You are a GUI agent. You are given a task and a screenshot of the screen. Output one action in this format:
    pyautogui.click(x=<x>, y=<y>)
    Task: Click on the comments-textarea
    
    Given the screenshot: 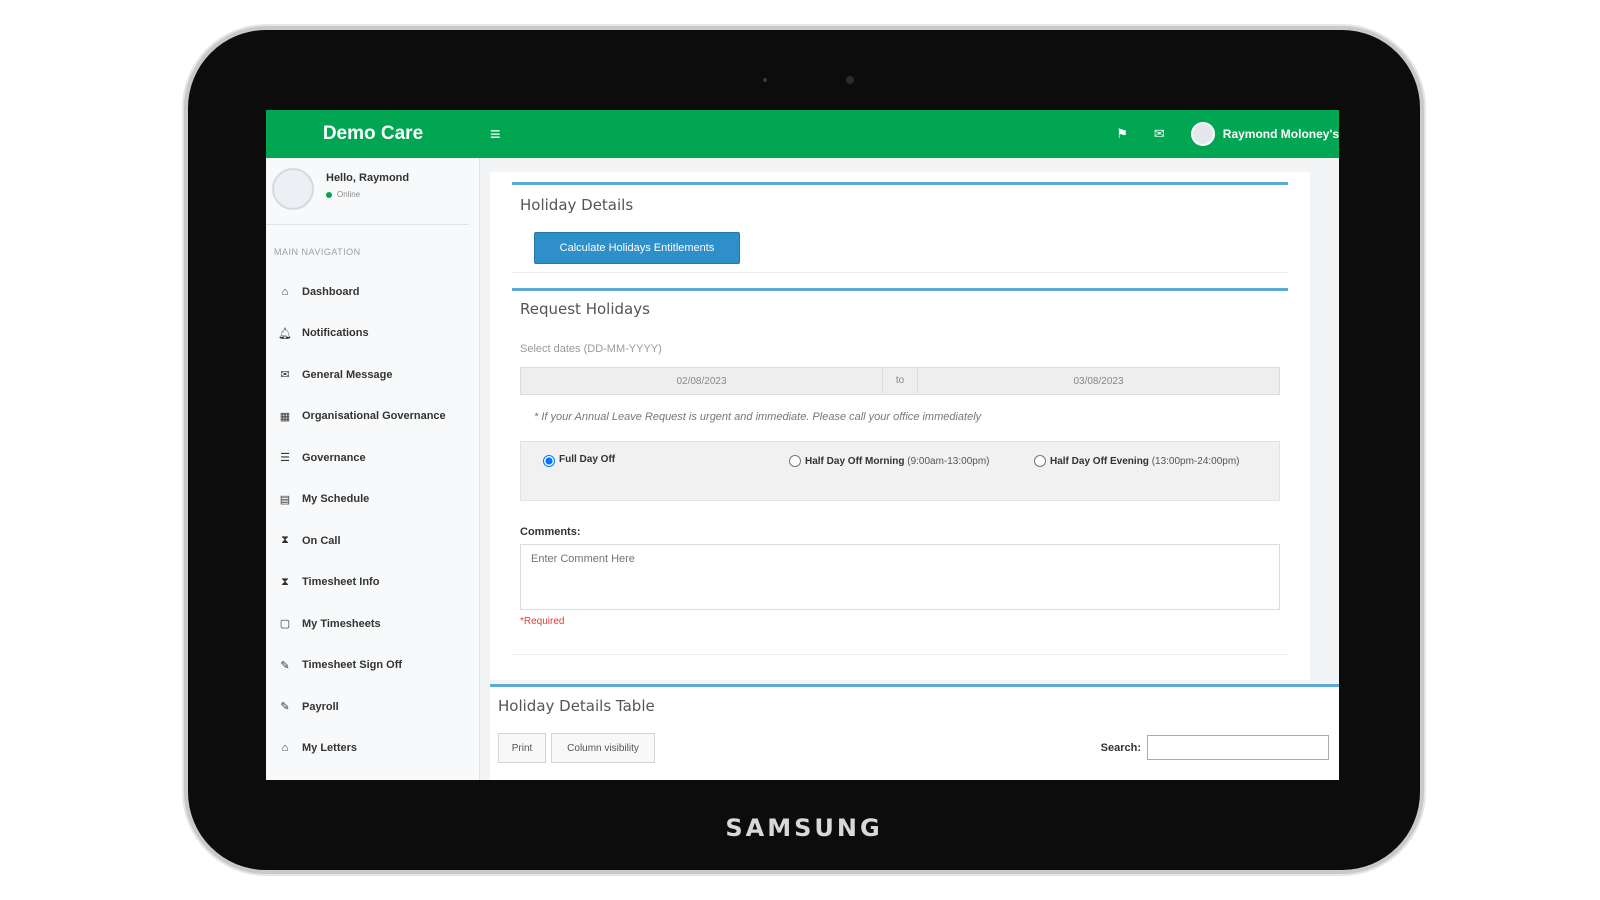 What is the action you would take?
    pyautogui.click(x=900, y=577)
    